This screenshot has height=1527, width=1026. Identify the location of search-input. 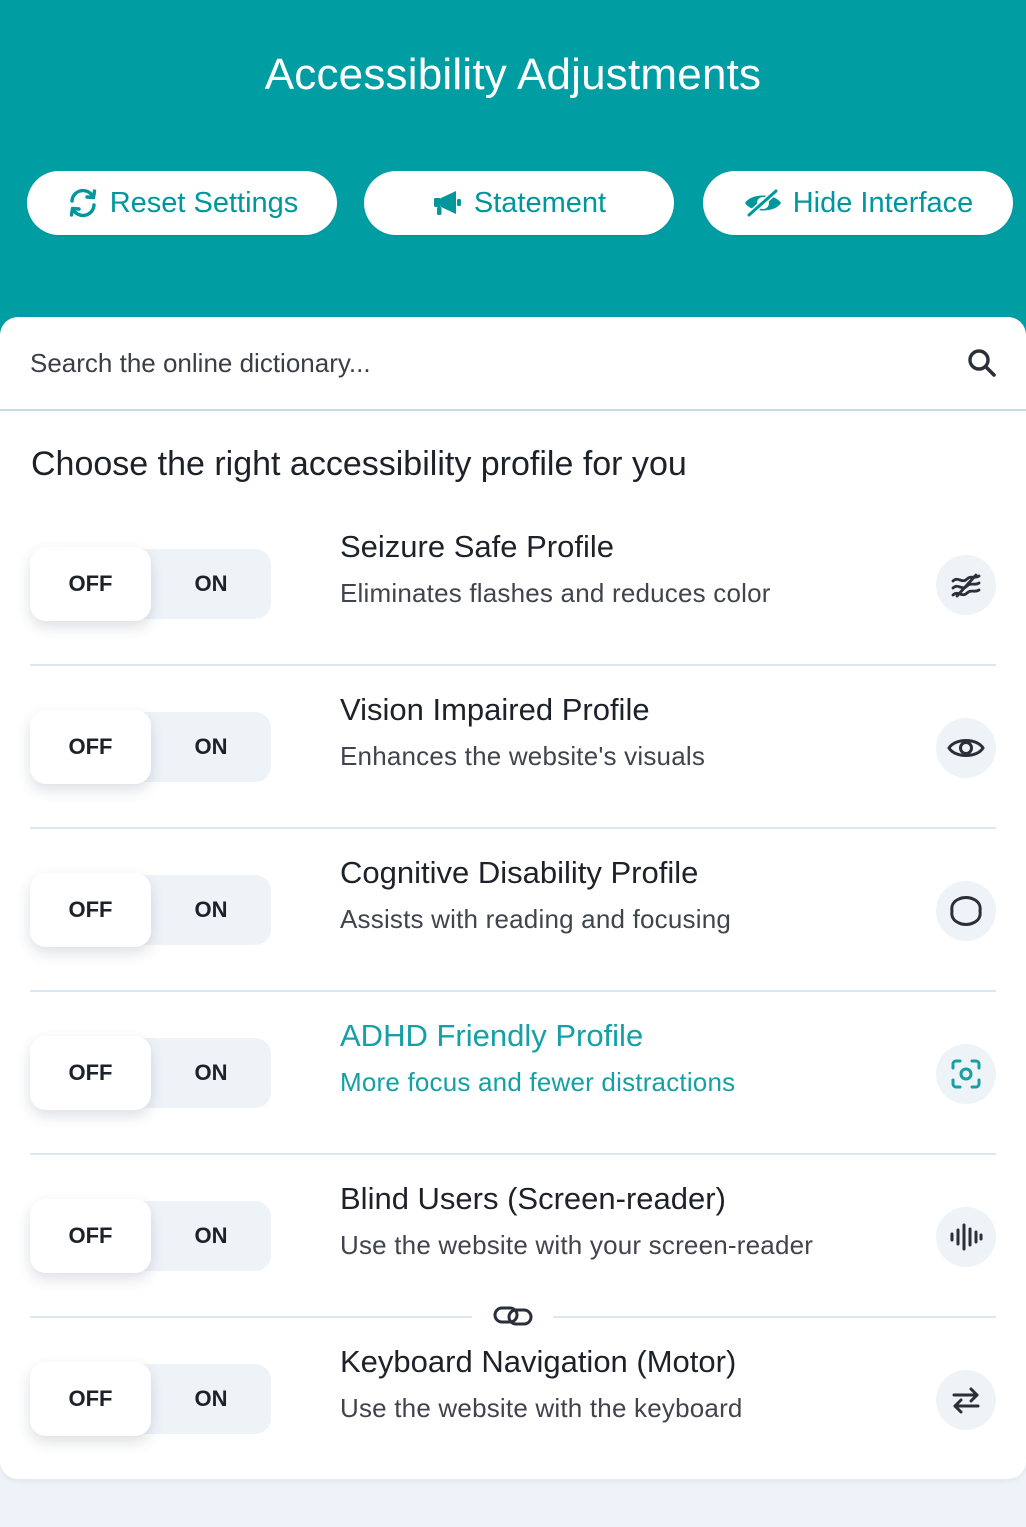
(480, 363).